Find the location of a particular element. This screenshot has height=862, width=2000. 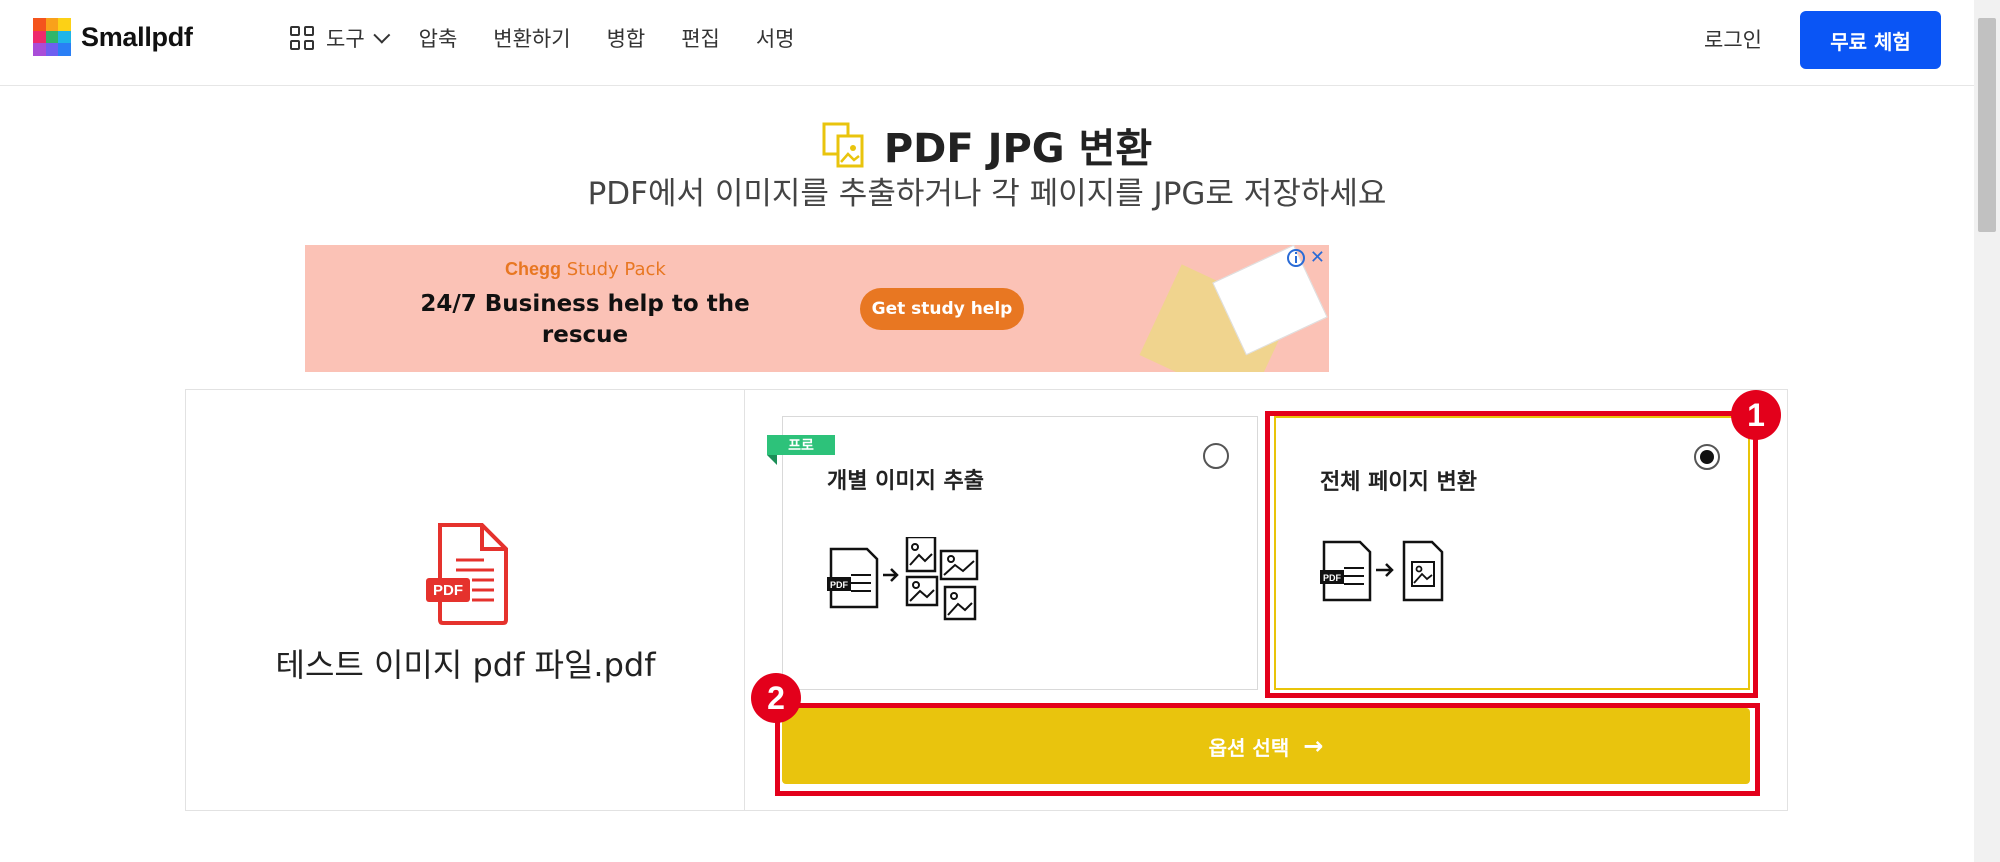

pdf-to-jpg-icon is located at coordinates (843, 145).